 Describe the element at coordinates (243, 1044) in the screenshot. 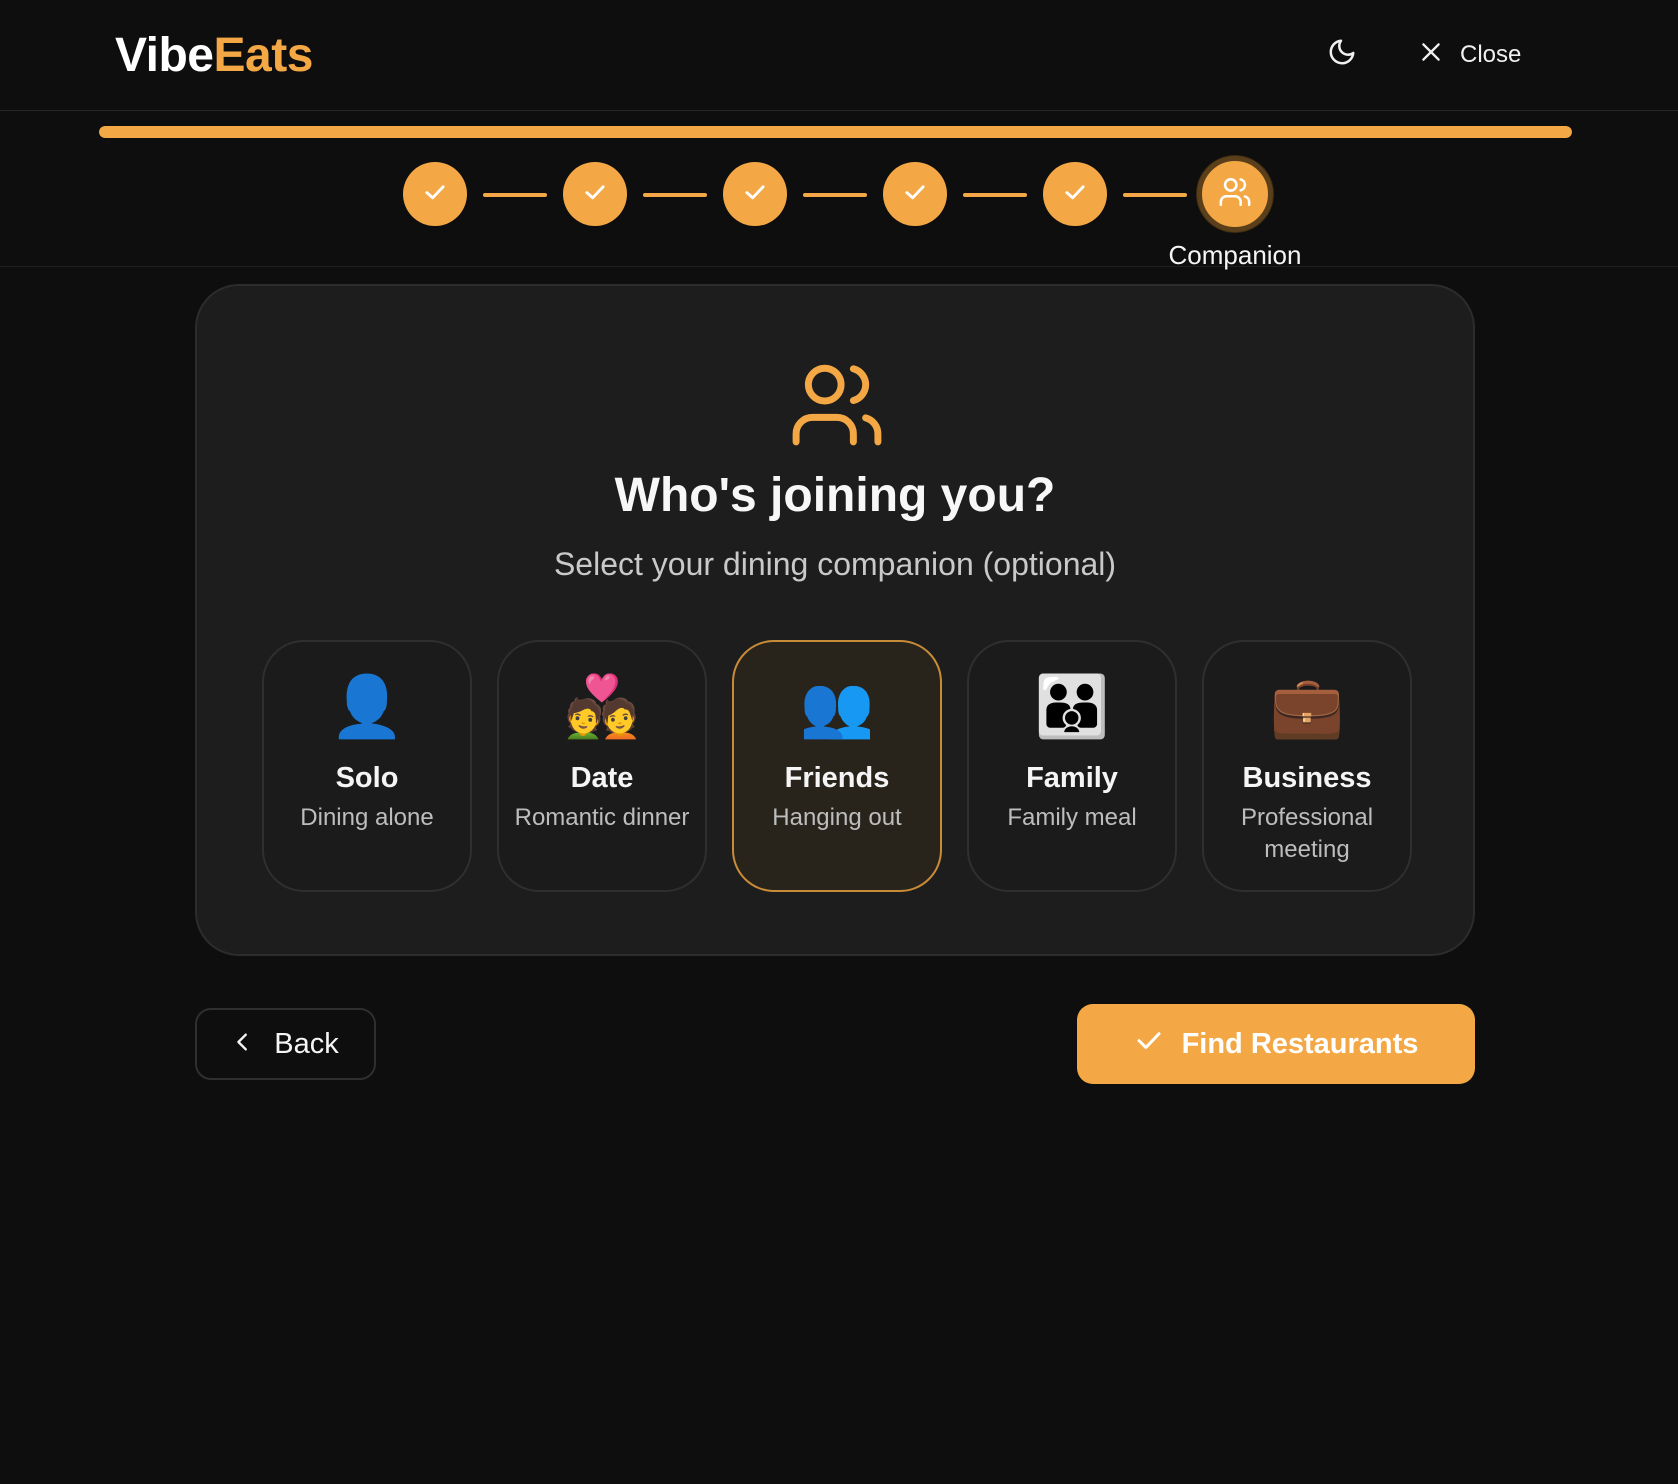

I see `chevron-left-icon` at that location.